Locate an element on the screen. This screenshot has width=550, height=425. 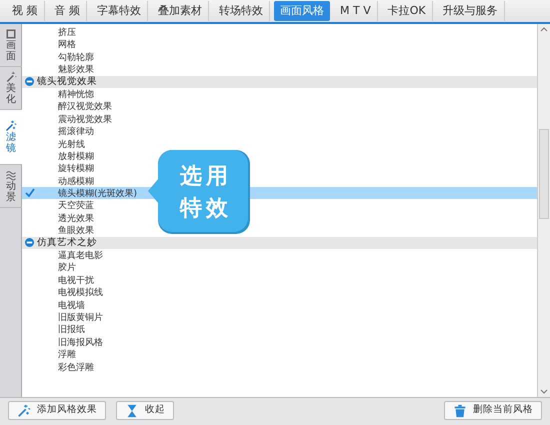
effect-item: 魅影效果 is located at coordinates (279, 69).